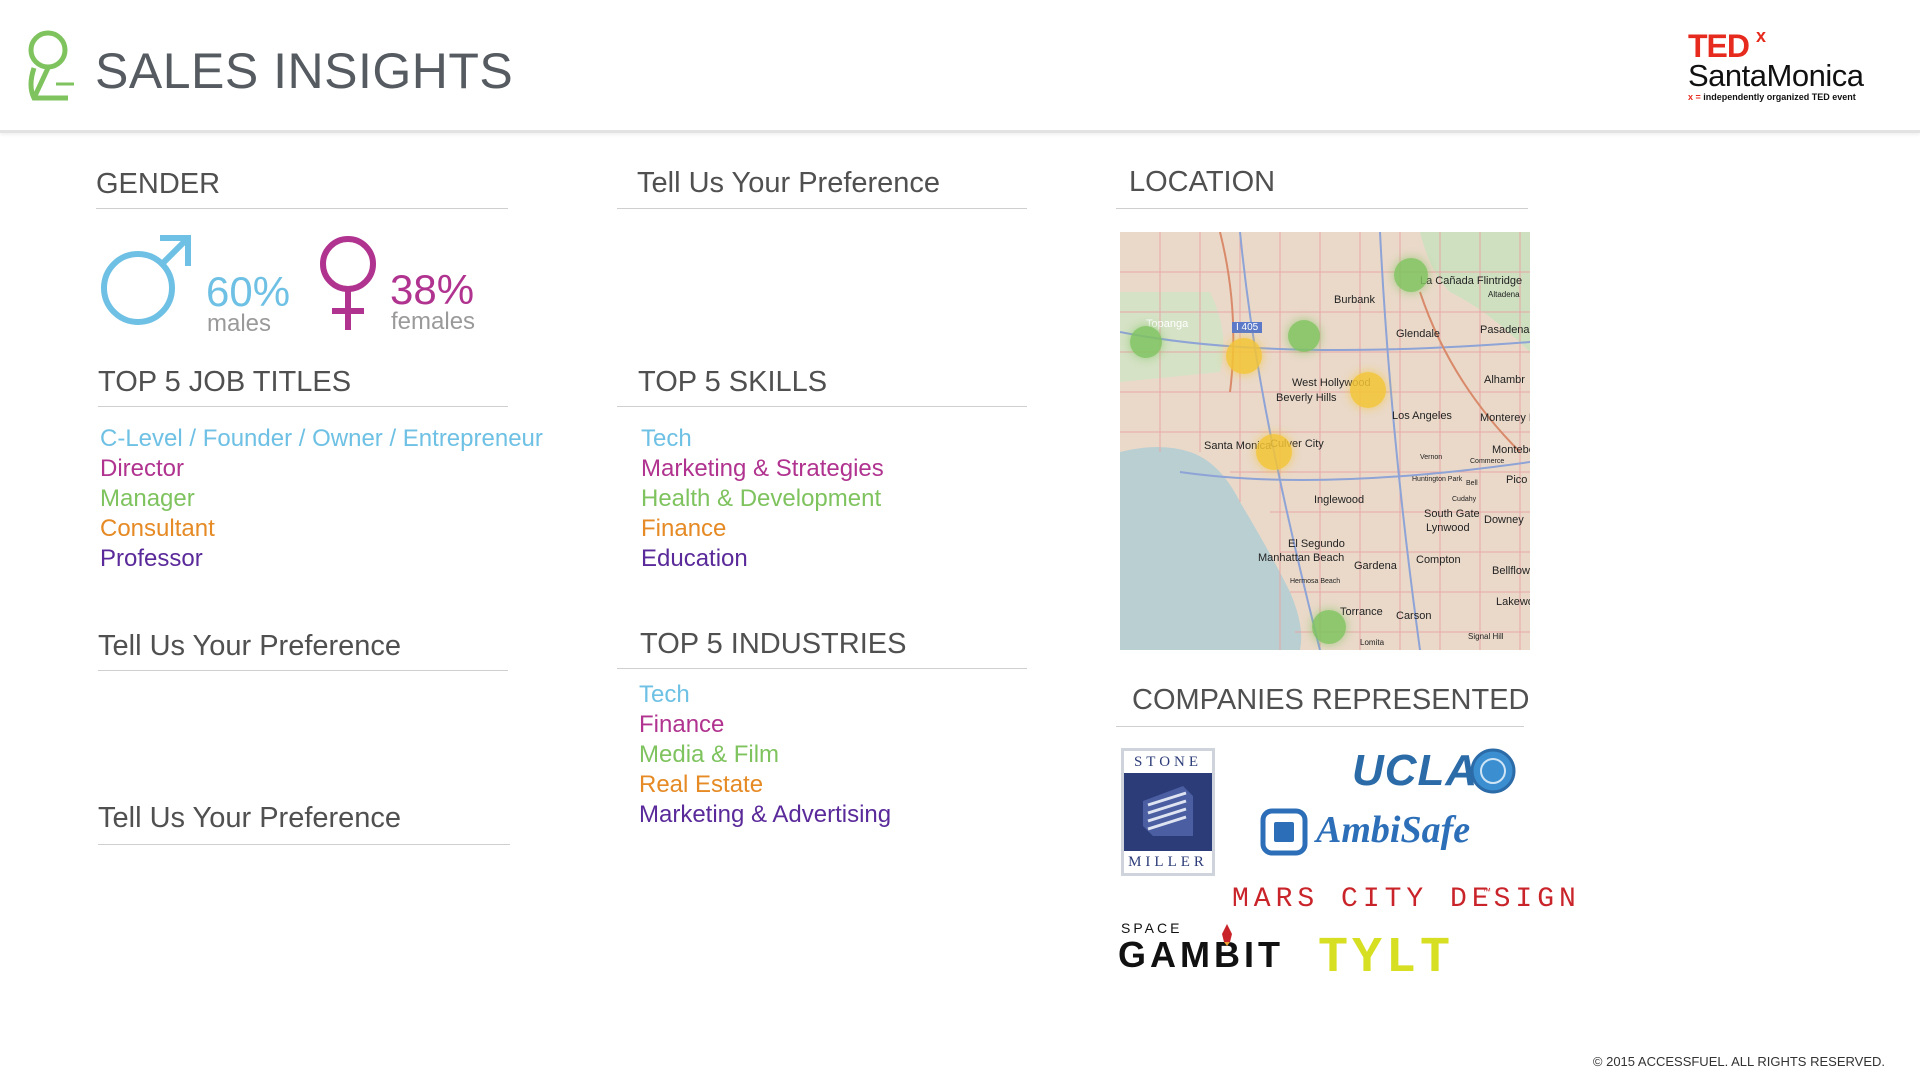 The height and width of the screenshot is (1080, 1920). What do you see at coordinates (1414, 616) in the screenshot?
I see `map-label-carson: Carson` at bounding box center [1414, 616].